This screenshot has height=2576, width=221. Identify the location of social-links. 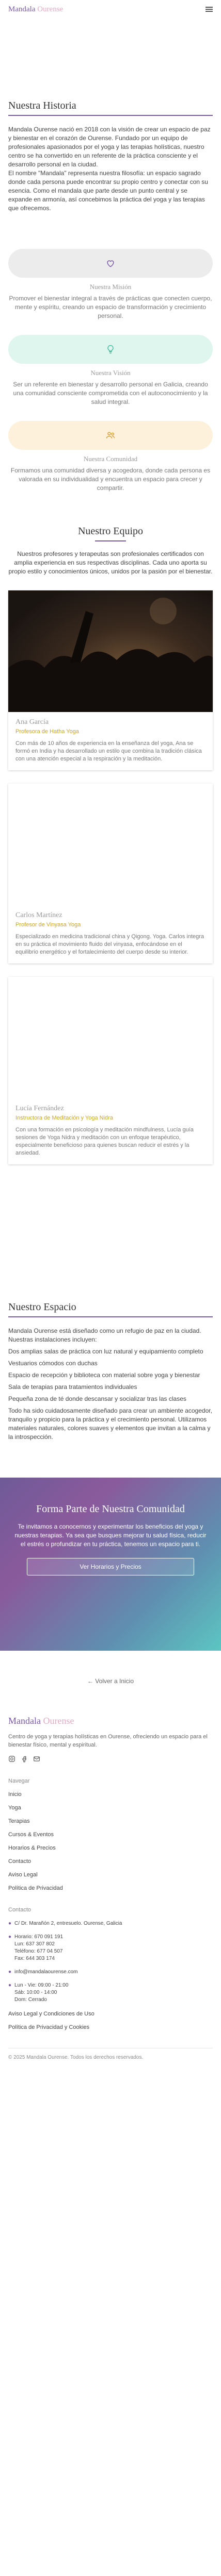
(110, 1758).